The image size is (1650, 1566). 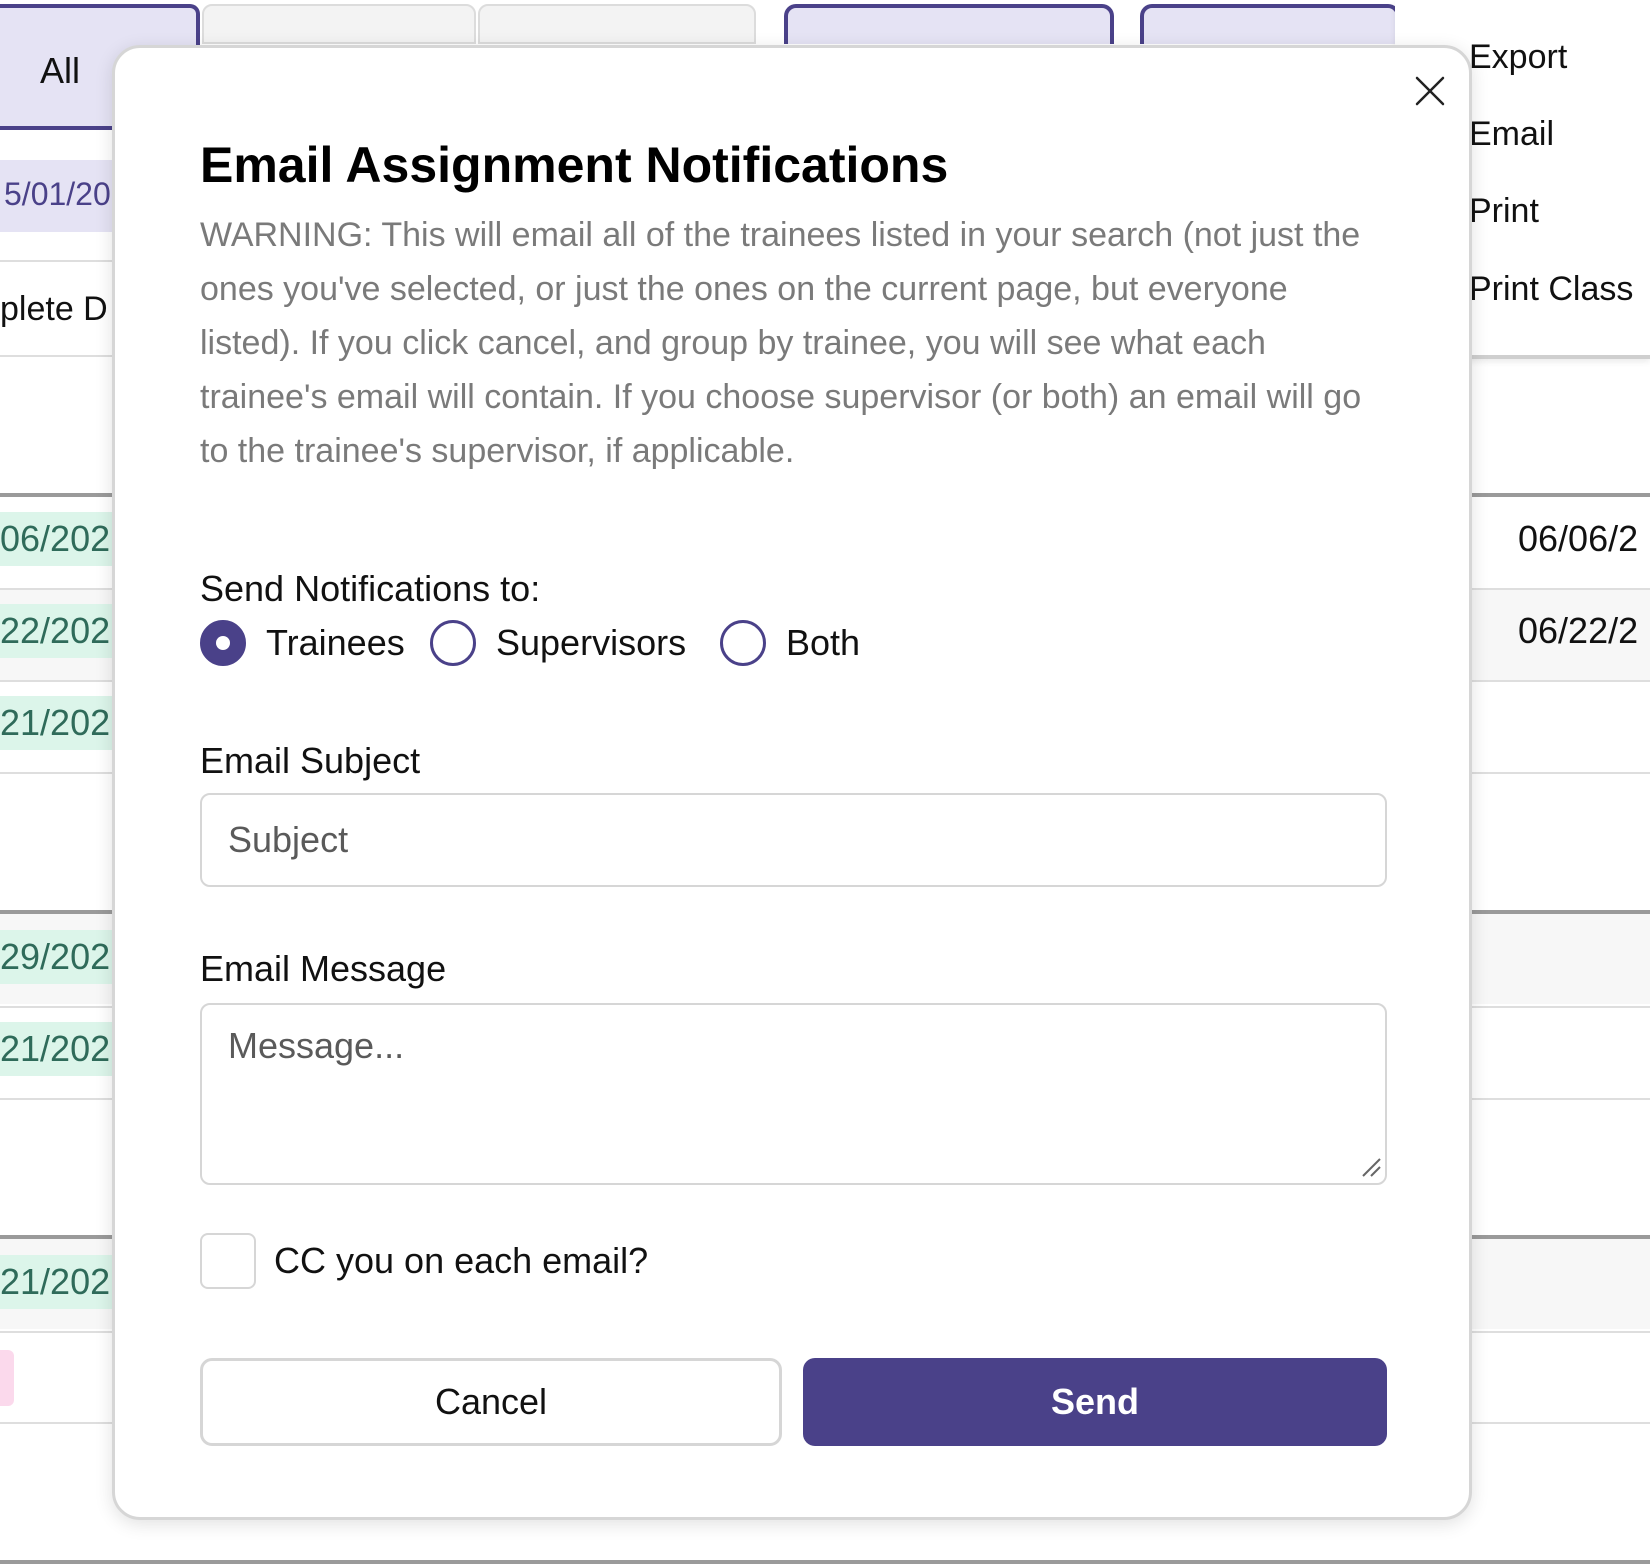 I want to click on cc-label: CC you on each email?, so click(x=461, y=1260).